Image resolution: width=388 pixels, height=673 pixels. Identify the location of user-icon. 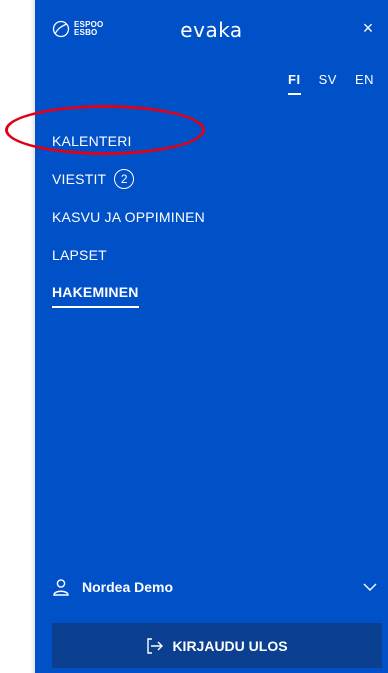
(61, 587).